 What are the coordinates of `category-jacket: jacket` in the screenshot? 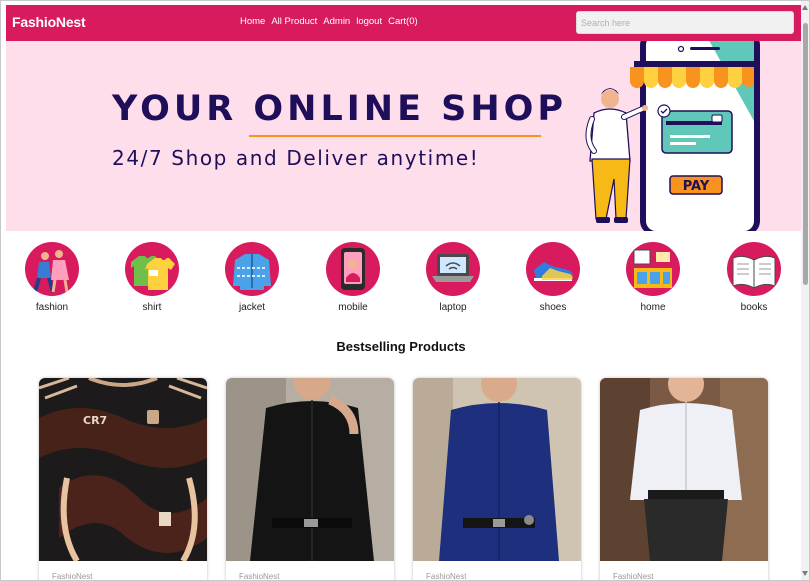 It's located at (252, 277).